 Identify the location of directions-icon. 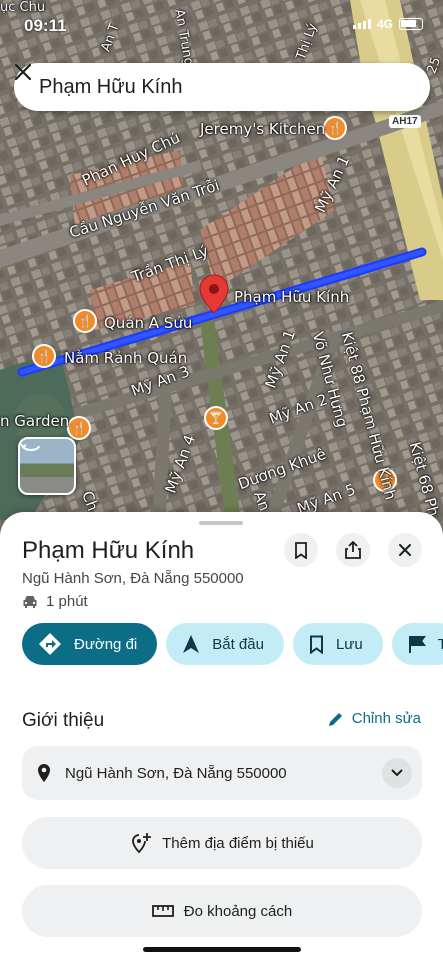
(50, 644).